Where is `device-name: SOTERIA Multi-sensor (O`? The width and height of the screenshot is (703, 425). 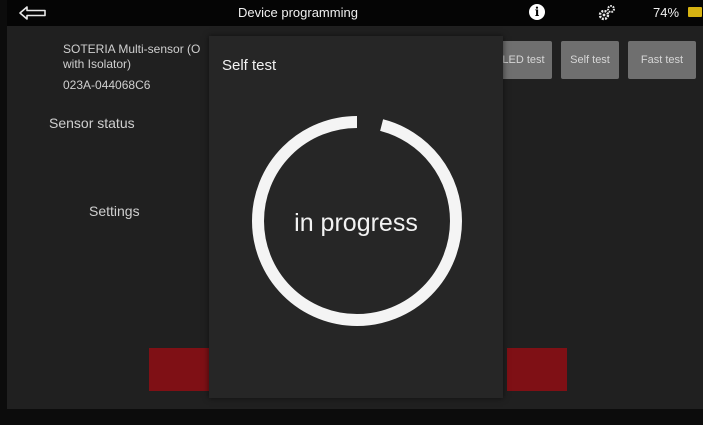 device-name: SOTERIA Multi-sensor (O is located at coordinates (132, 49).